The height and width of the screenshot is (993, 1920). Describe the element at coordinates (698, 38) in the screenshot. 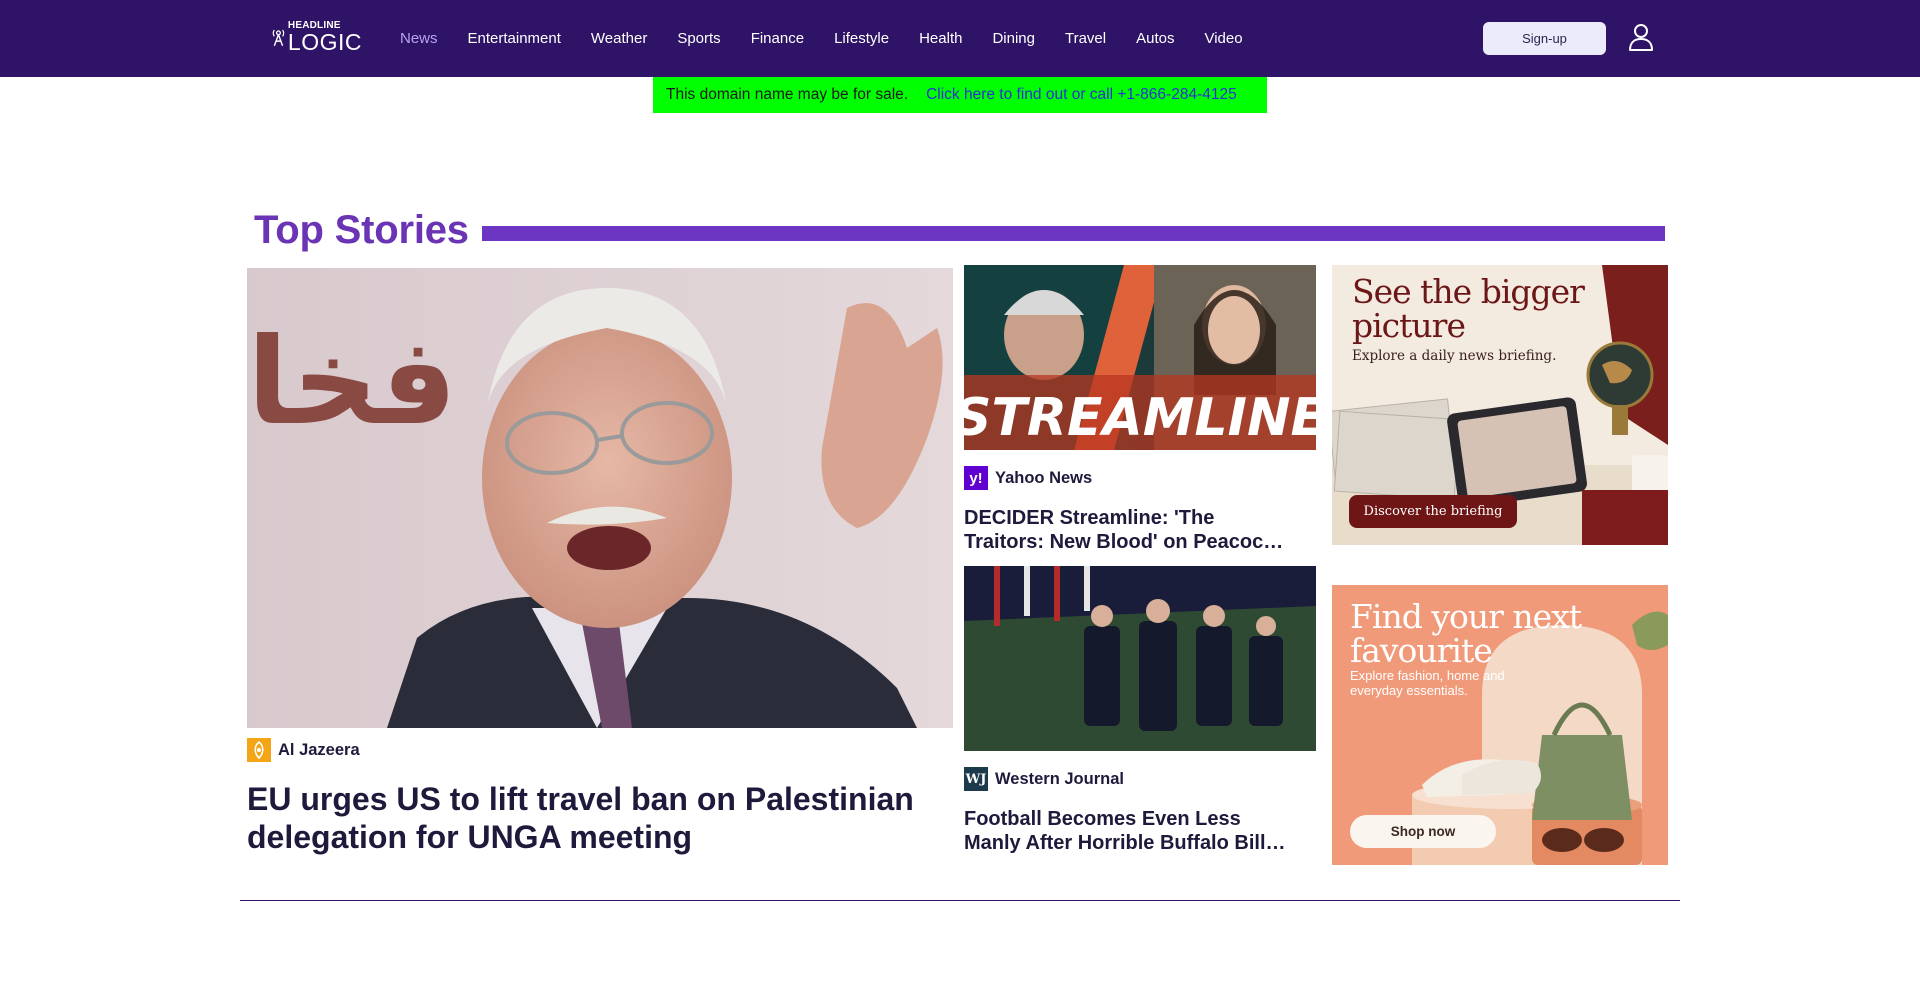

I see `nav-item-sports: Sports` at that location.